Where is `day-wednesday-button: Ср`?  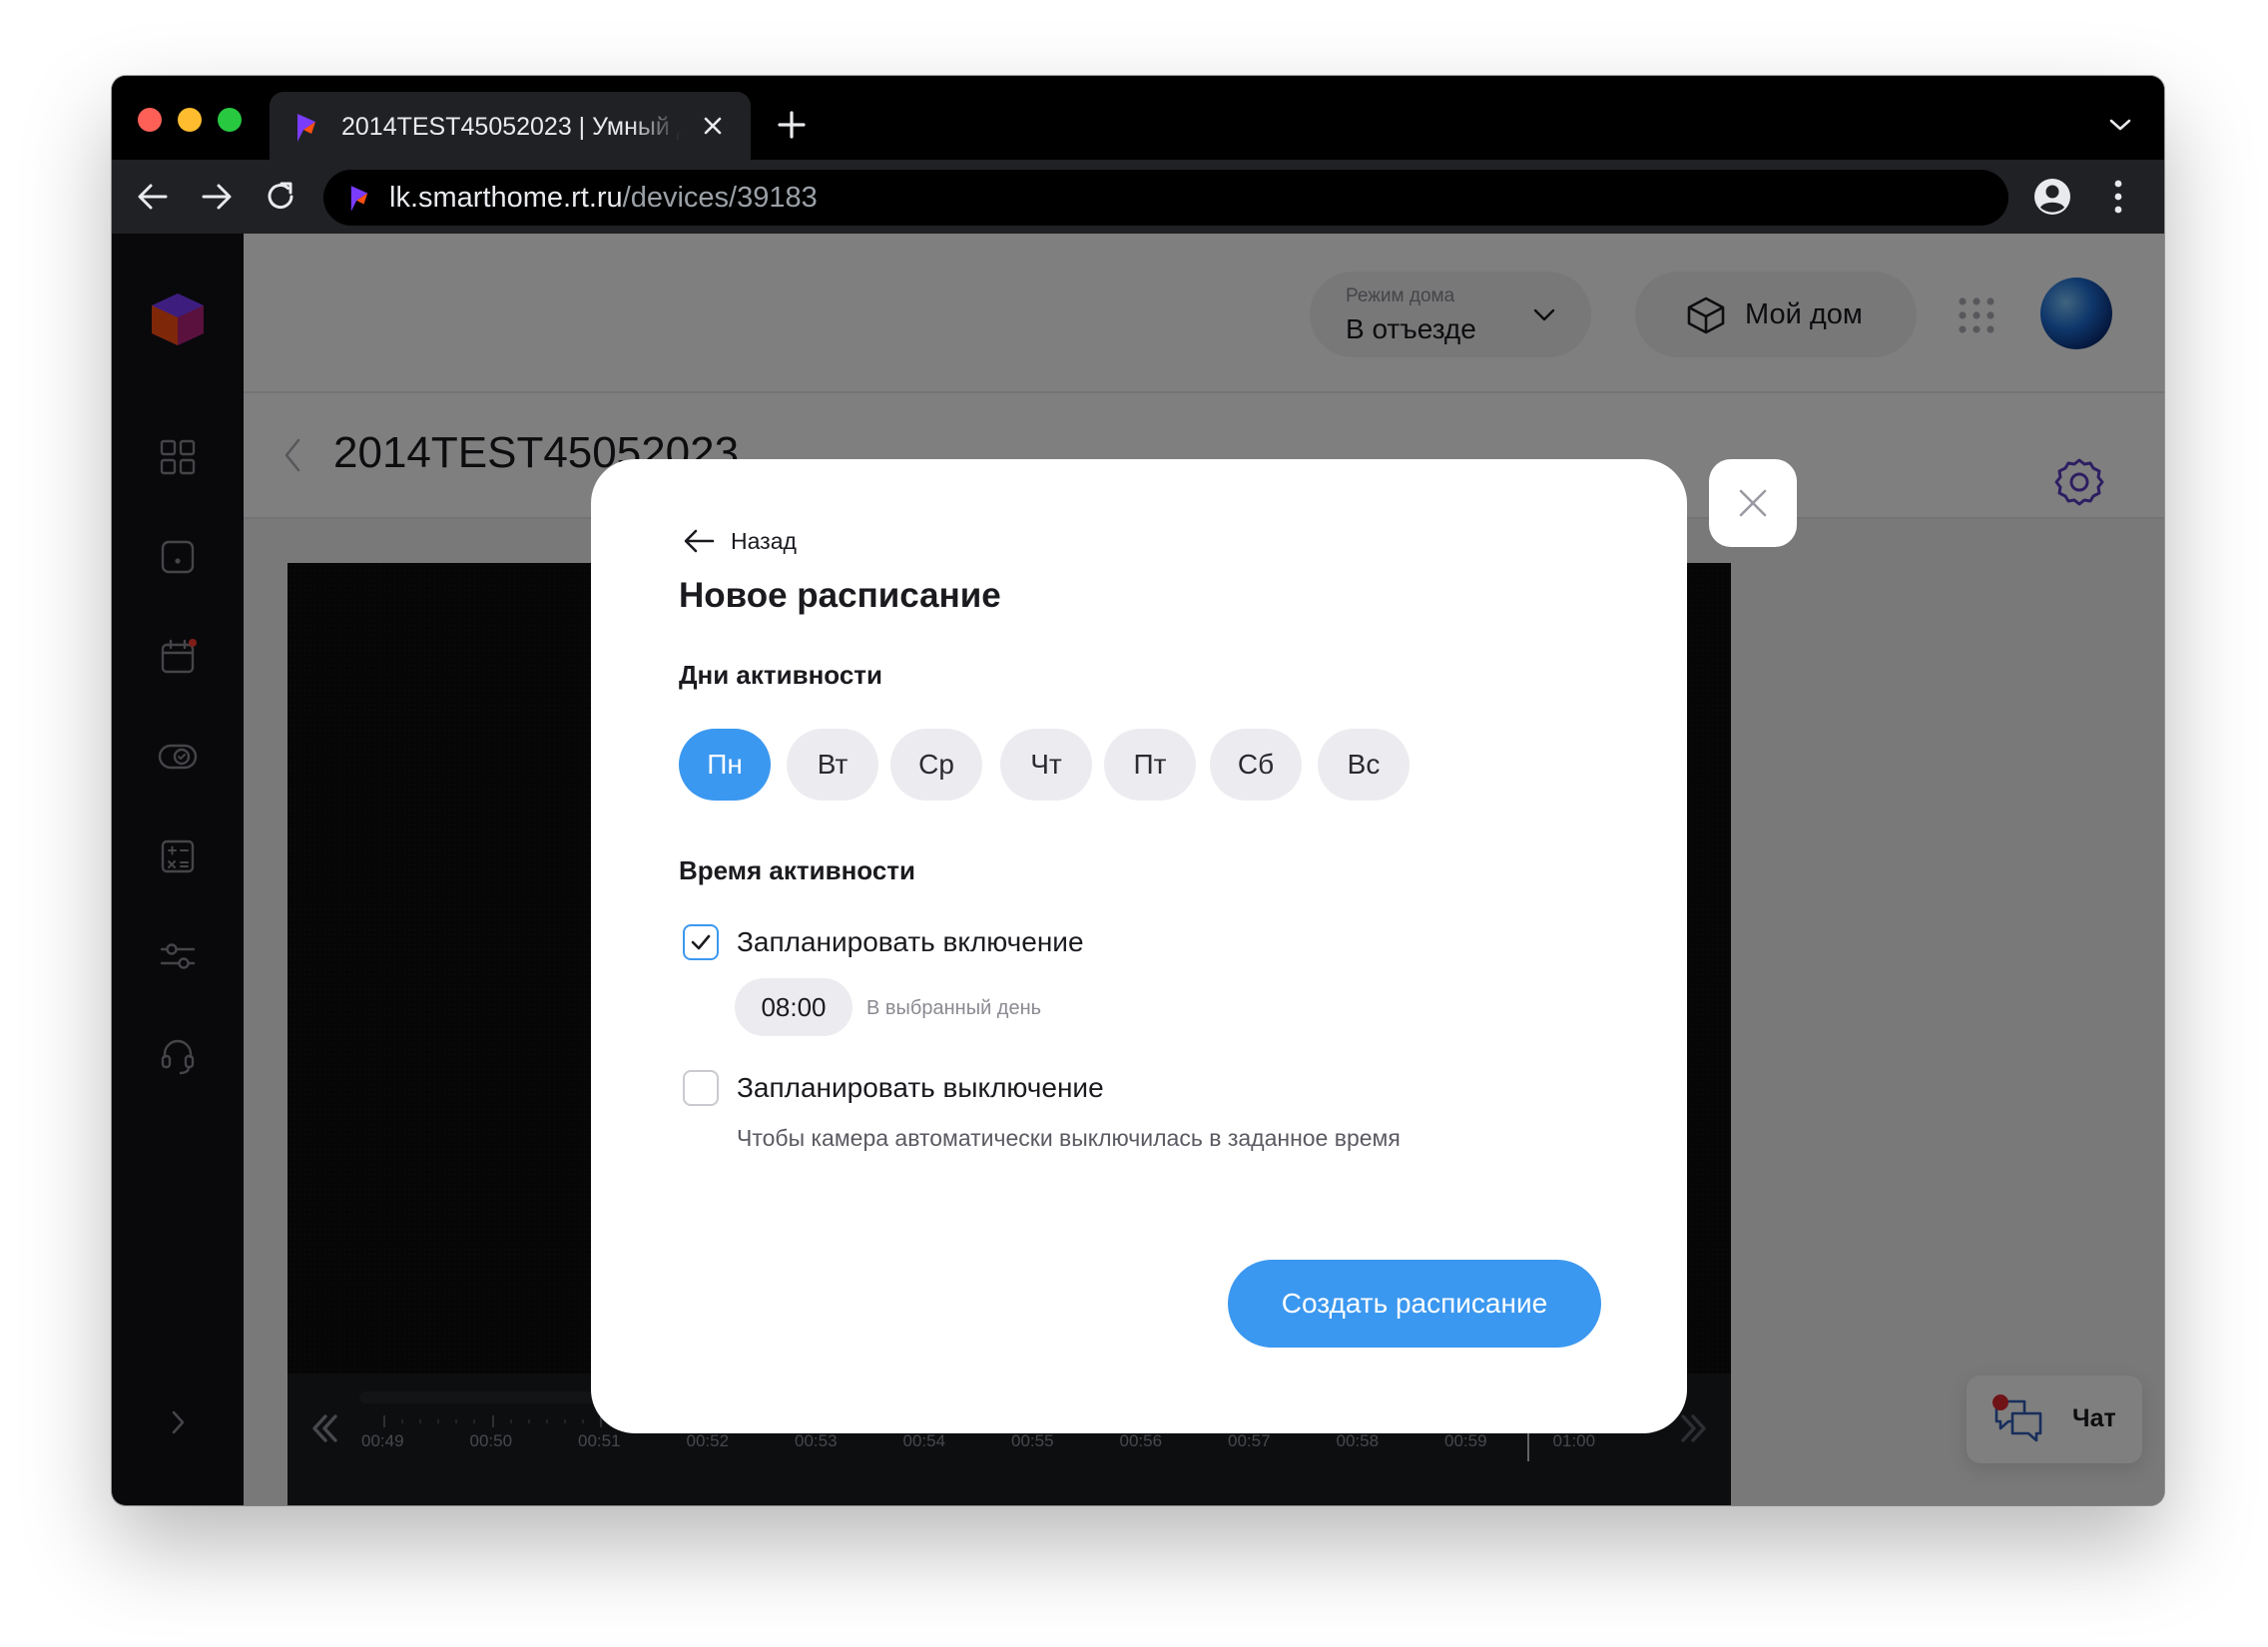
day-wednesday-button: Ср is located at coordinates (936, 765).